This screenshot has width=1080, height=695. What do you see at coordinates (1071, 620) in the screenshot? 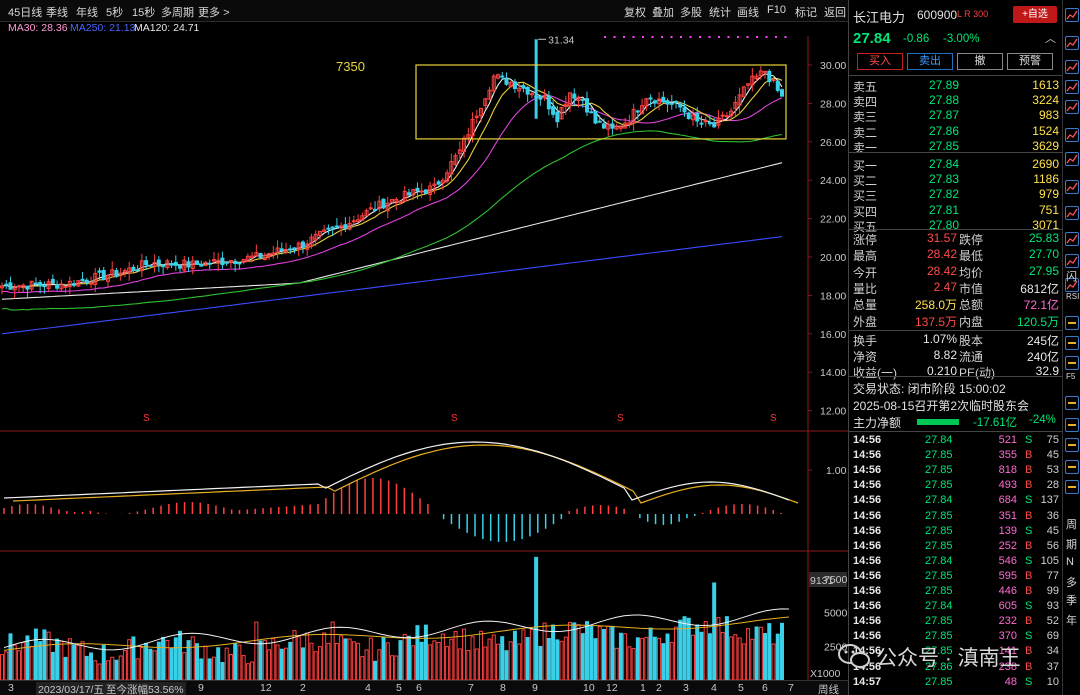
I see `side-label: 年` at bounding box center [1071, 620].